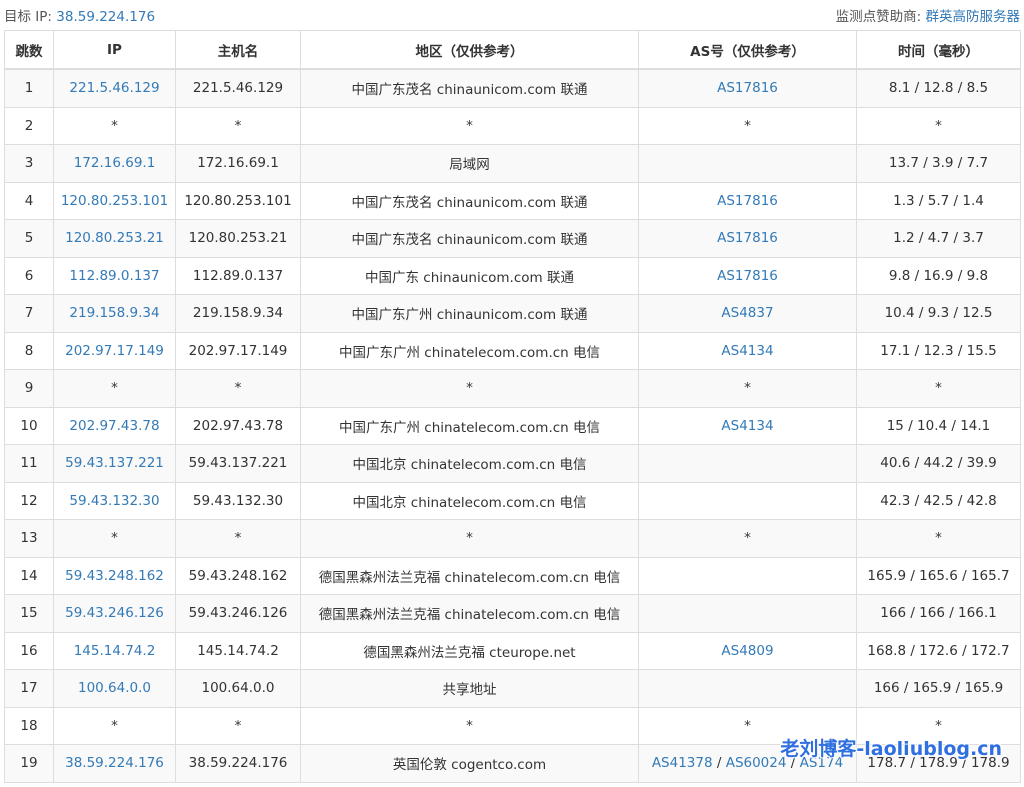 This screenshot has width=1024, height=787. Describe the element at coordinates (938, 425) in the screenshot. I see `time-cell: 15 / 10.4 / 14.1` at that location.